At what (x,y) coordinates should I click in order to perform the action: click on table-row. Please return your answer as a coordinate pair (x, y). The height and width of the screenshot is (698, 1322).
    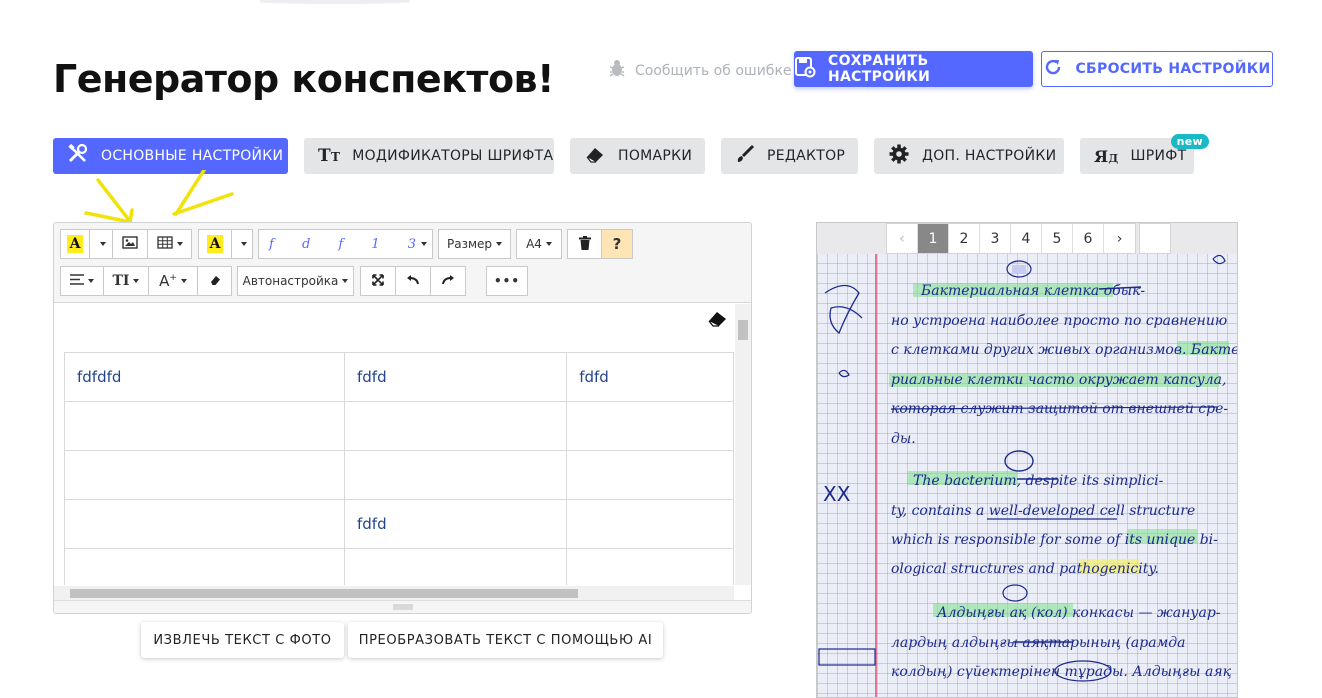
    Looking at the image, I should click on (399, 426).